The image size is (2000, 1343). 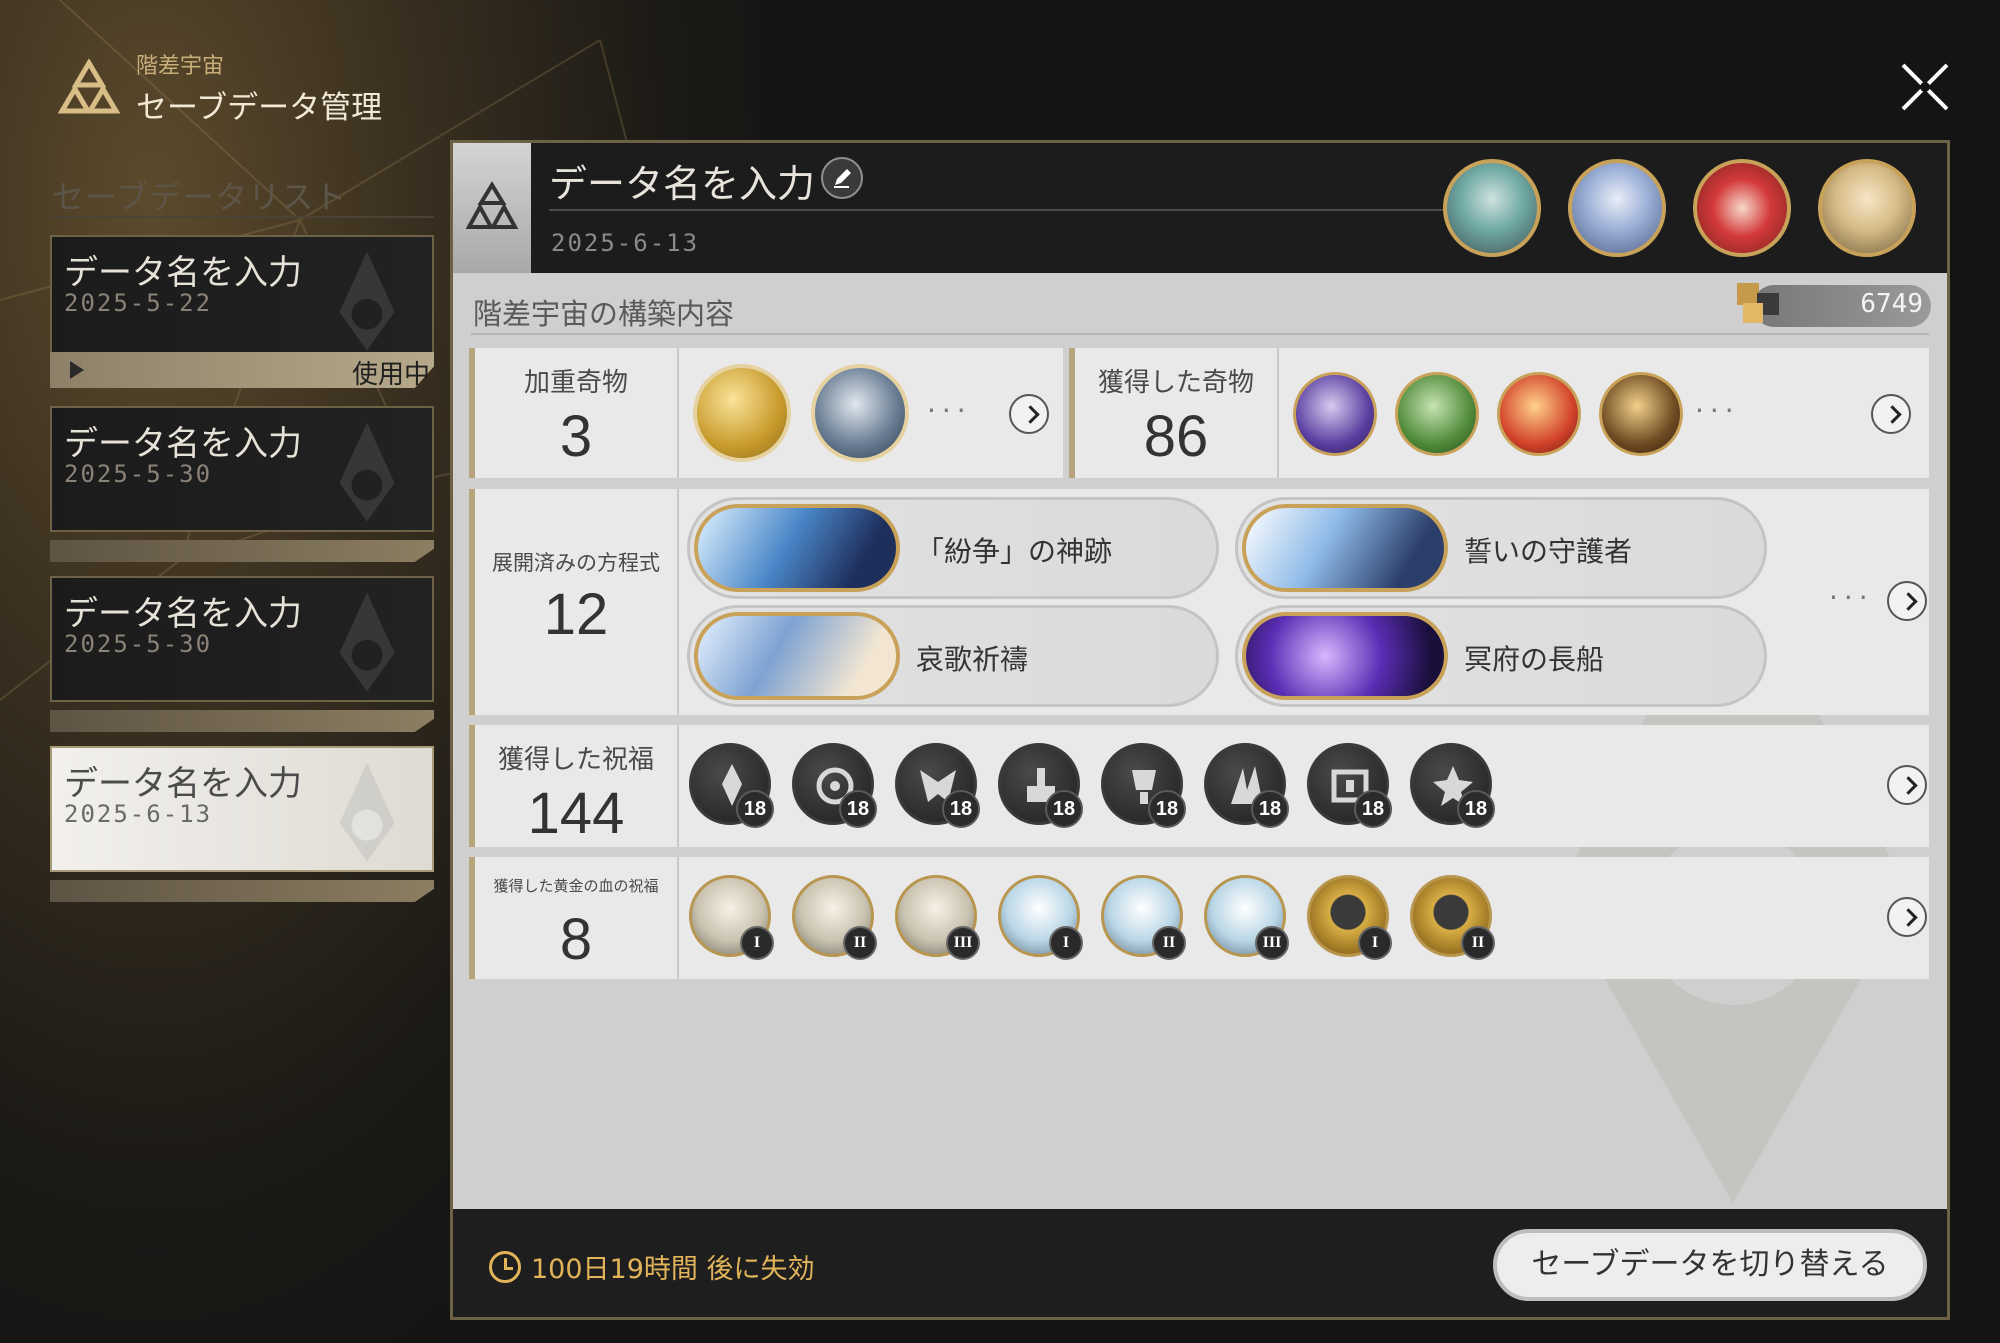 What do you see at coordinates (1925, 87) in the screenshot?
I see `close-icon` at bounding box center [1925, 87].